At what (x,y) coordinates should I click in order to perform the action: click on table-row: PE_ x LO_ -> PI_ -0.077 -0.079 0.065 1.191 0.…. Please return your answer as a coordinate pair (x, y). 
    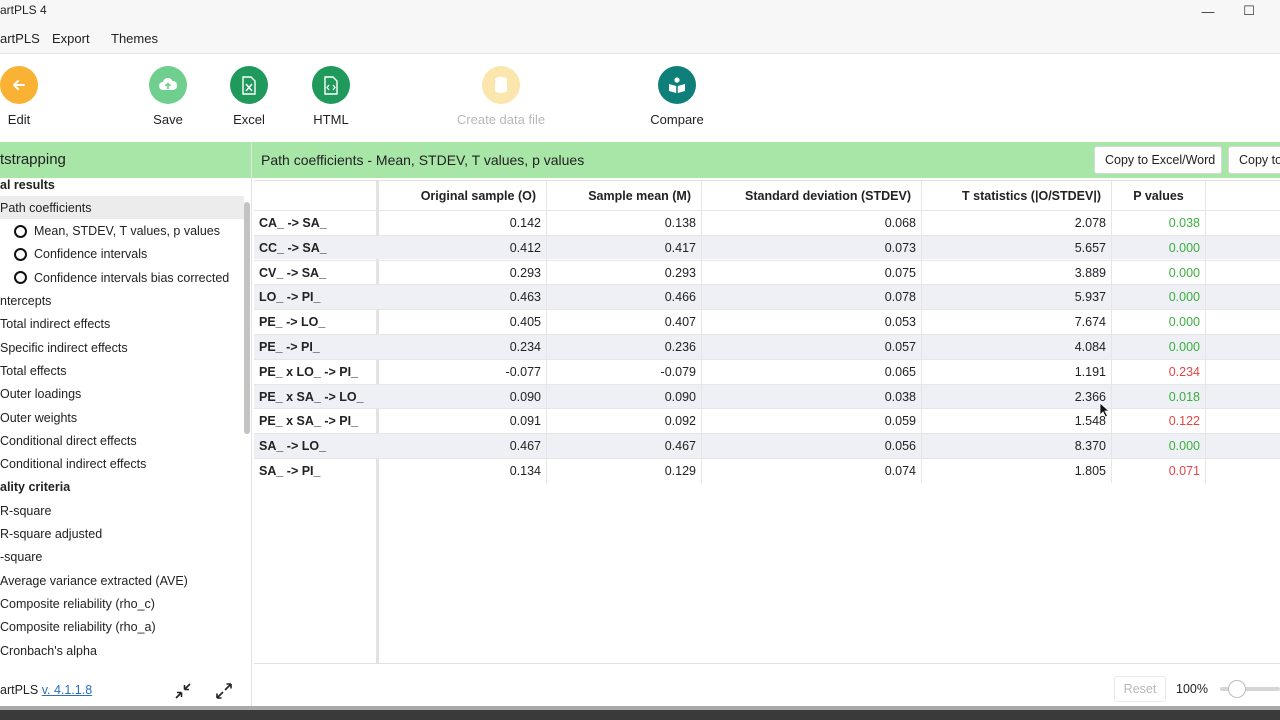
    Looking at the image, I should click on (767, 371).